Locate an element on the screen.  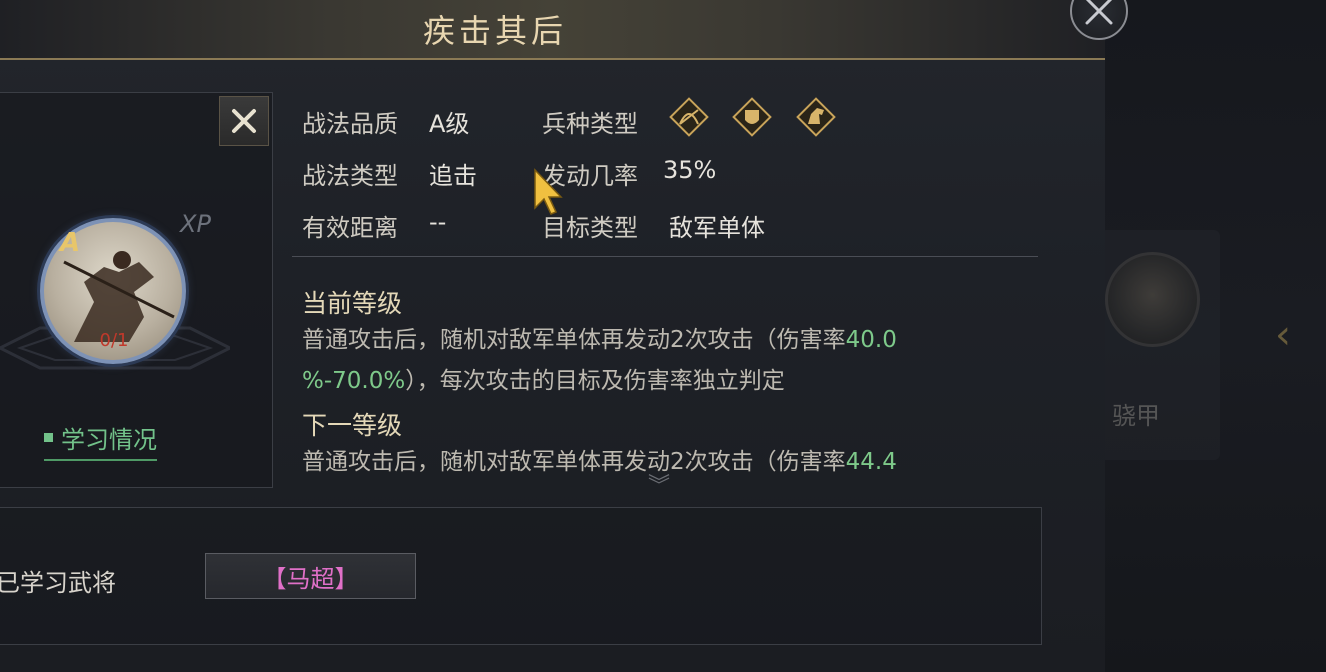
current-level-text: 普通攻击后，随机对敌军单体再发动2次攻击（伤害率 is located at coordinates (574, 340).